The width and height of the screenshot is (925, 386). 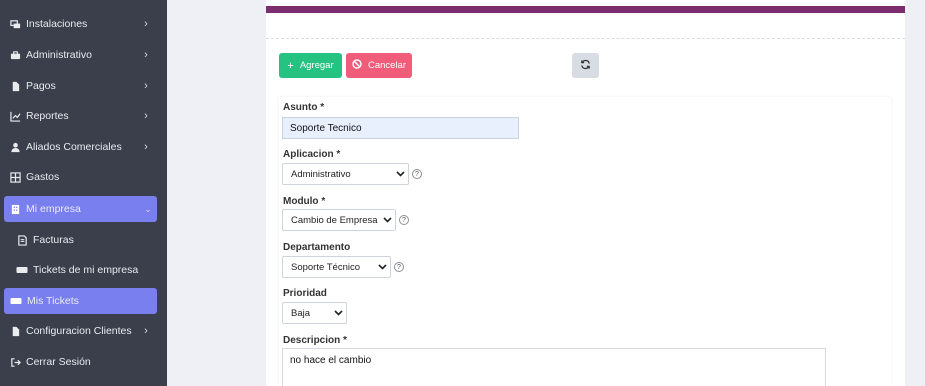 What do you see at coordinates (15, 209) in the screenshot?
I see `building-icon` at bounding box center [15, 209].